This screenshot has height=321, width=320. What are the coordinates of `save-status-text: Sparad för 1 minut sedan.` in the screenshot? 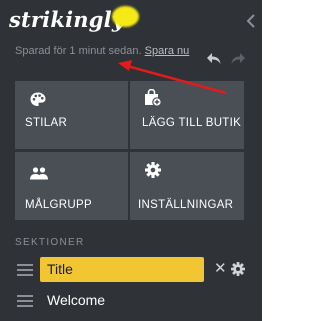 It's located at (78, 51).